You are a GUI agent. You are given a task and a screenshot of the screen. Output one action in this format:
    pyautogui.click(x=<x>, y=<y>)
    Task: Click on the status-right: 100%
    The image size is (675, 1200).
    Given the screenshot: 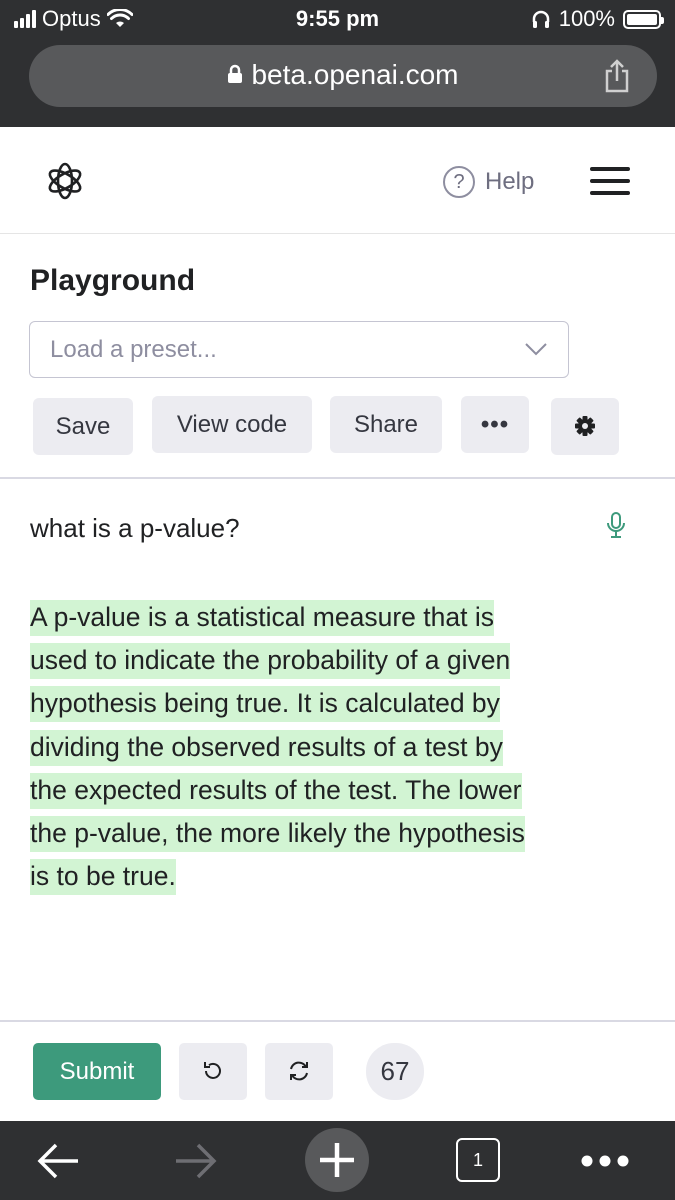 What is the action you would take?
    pyautogui.click(x=597, y=19)
    